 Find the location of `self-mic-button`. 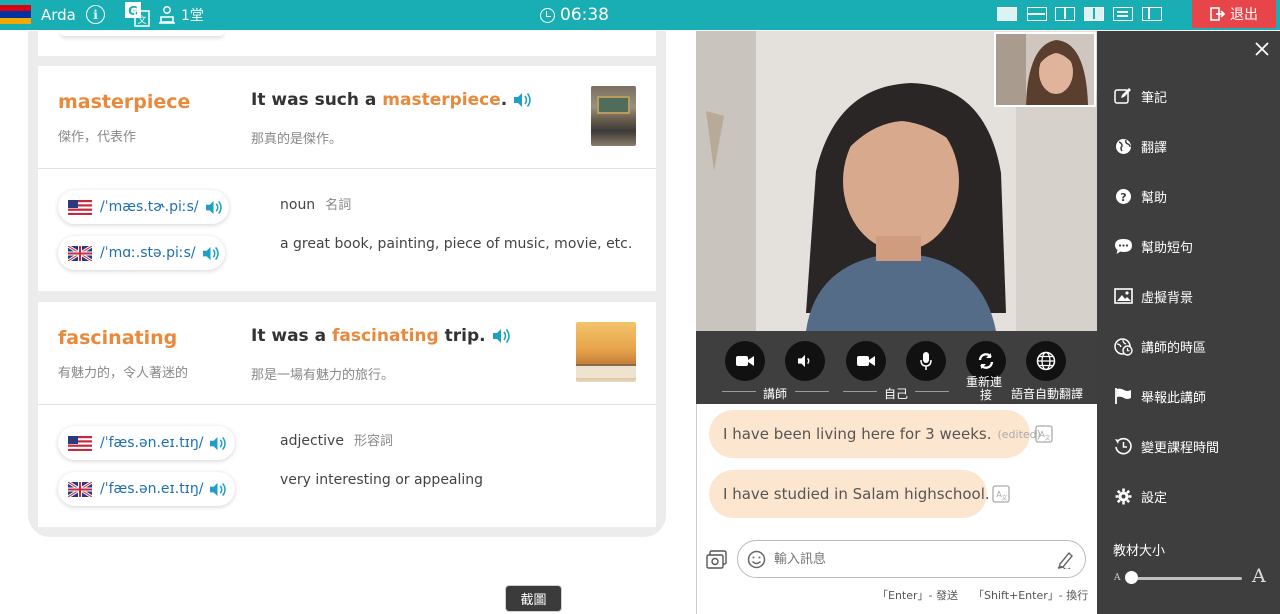

self-mic-button is located at coordinates (926, 361).